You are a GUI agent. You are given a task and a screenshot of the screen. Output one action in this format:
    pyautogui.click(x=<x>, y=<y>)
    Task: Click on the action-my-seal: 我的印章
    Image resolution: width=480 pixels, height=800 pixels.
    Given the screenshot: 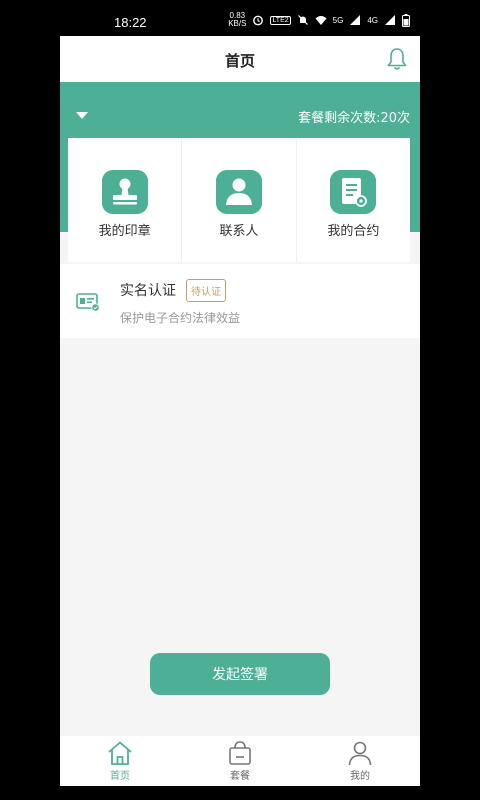 What is the action you would take?
    pyautogui.click(x=125, y=200)
    